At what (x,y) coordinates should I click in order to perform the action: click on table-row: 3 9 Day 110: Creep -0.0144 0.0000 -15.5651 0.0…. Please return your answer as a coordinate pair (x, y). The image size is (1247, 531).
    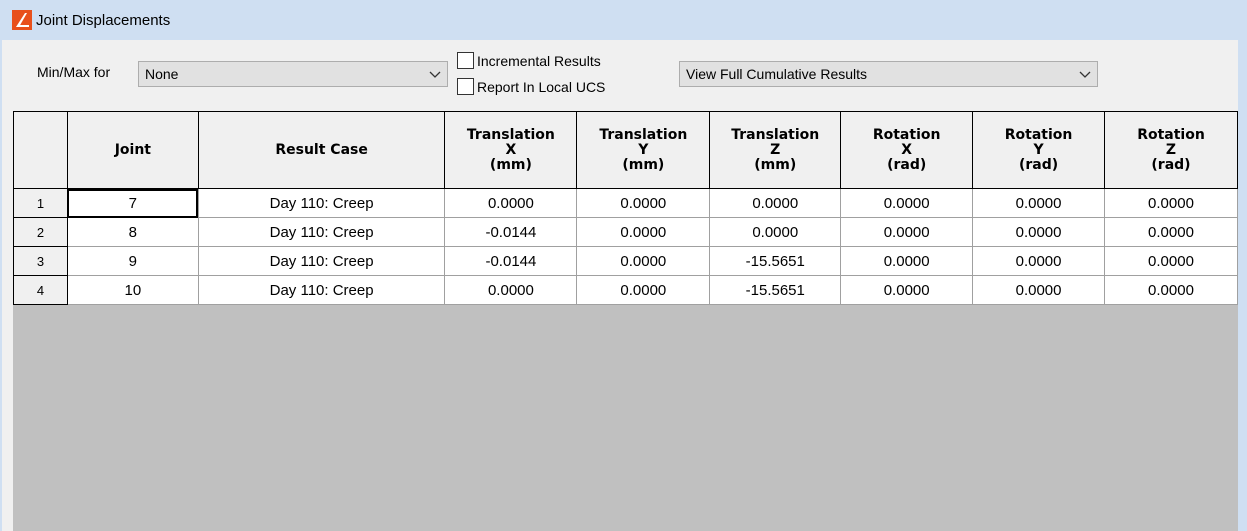
    Looking at the image, I should click on (625, 261).